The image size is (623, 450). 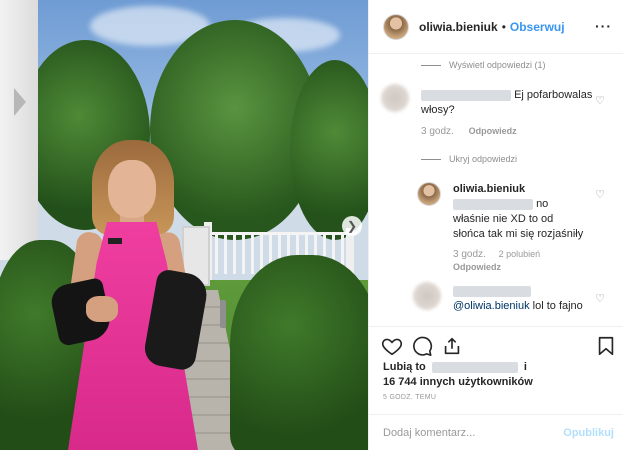 I want to click on comment-text: Ej pofarbowalas włosy?, so click(x=511, y=103).